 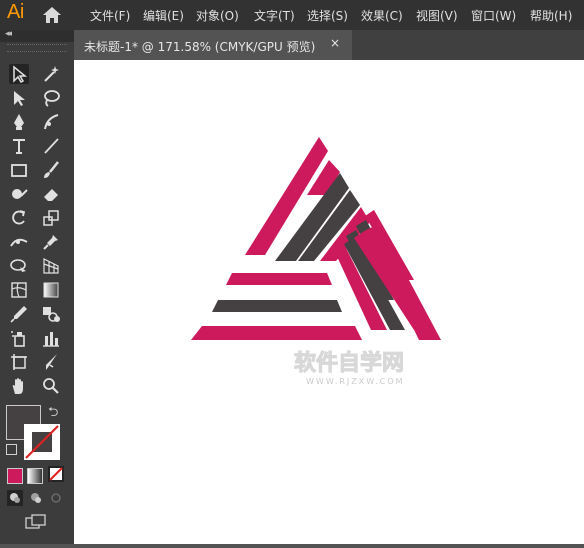 I want to click on line-segment-icon, so click(x=51, y=146).